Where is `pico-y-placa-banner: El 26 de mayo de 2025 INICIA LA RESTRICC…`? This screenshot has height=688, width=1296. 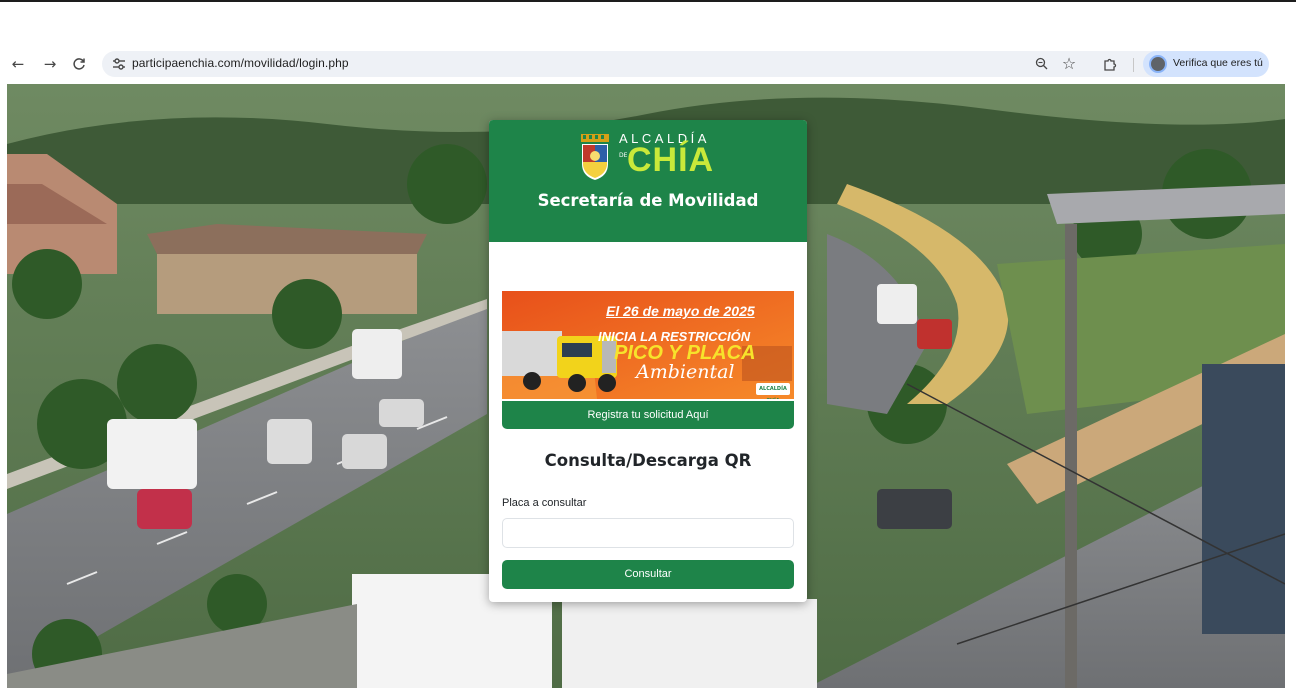
pico-y-placa-banner: El 26 de mayo de 2025 INICIA LA RESTRICC… is located at coordinates (648, 345).